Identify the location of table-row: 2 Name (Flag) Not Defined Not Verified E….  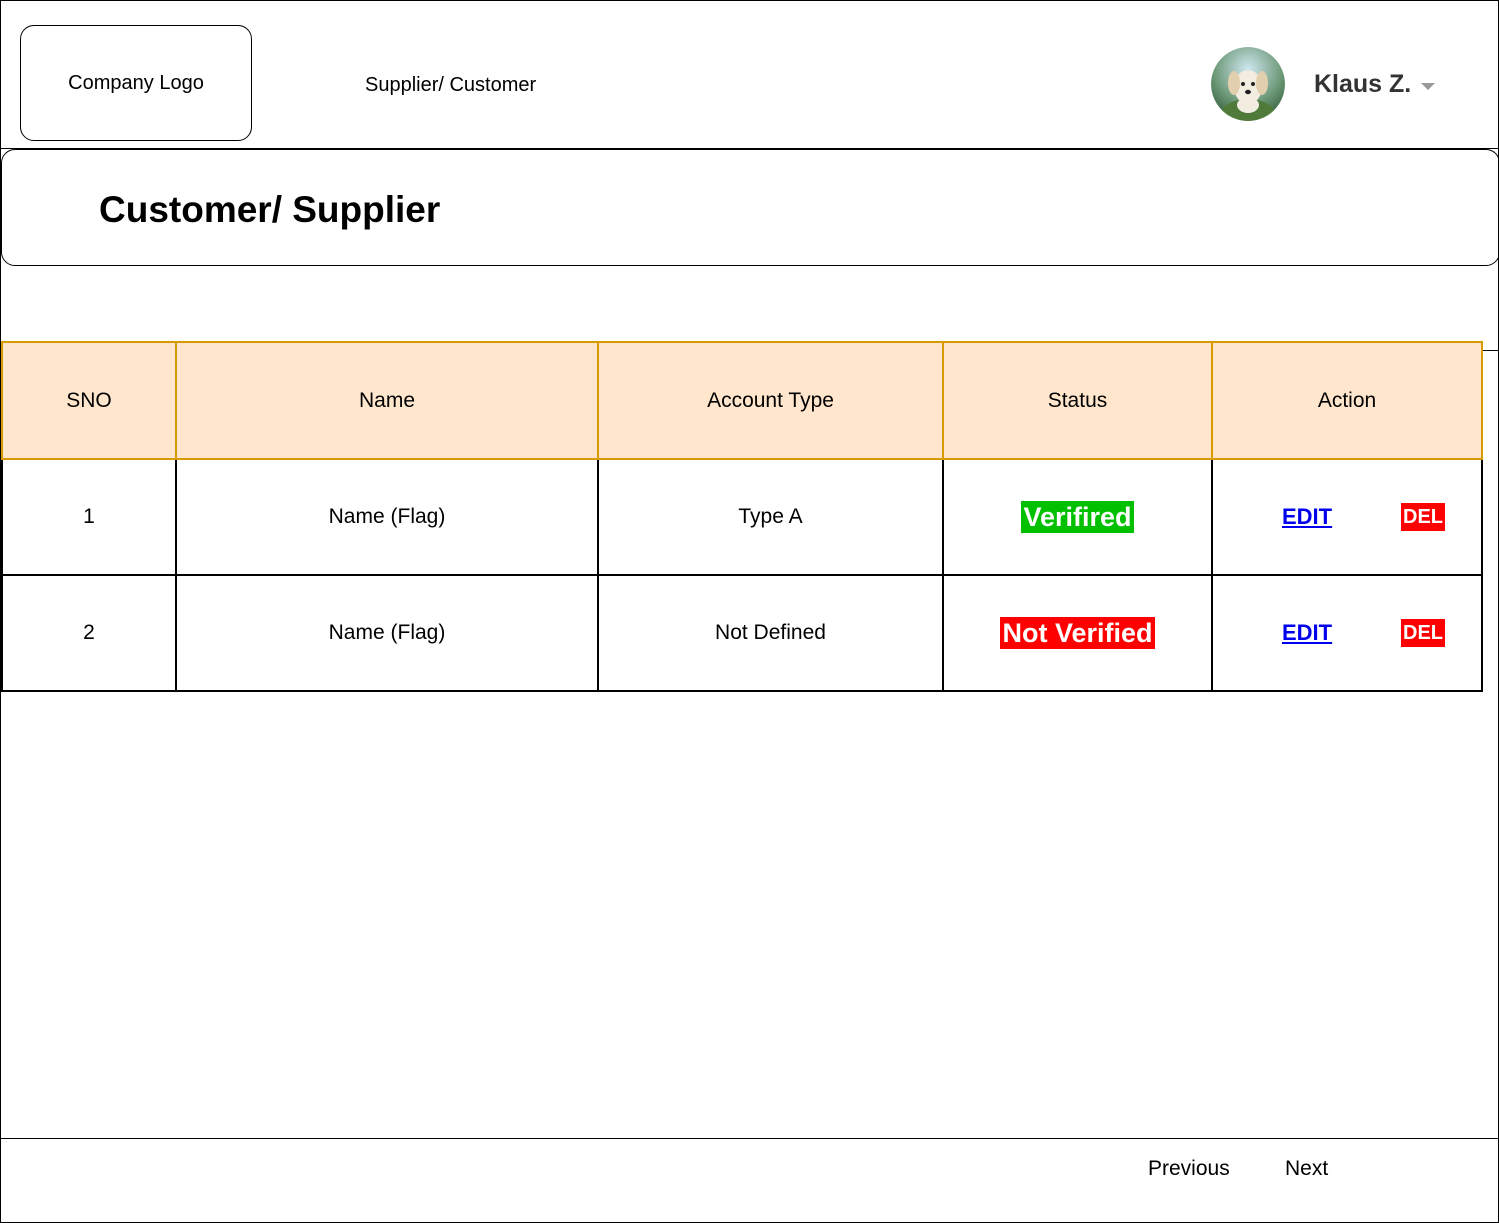
(742, 633).